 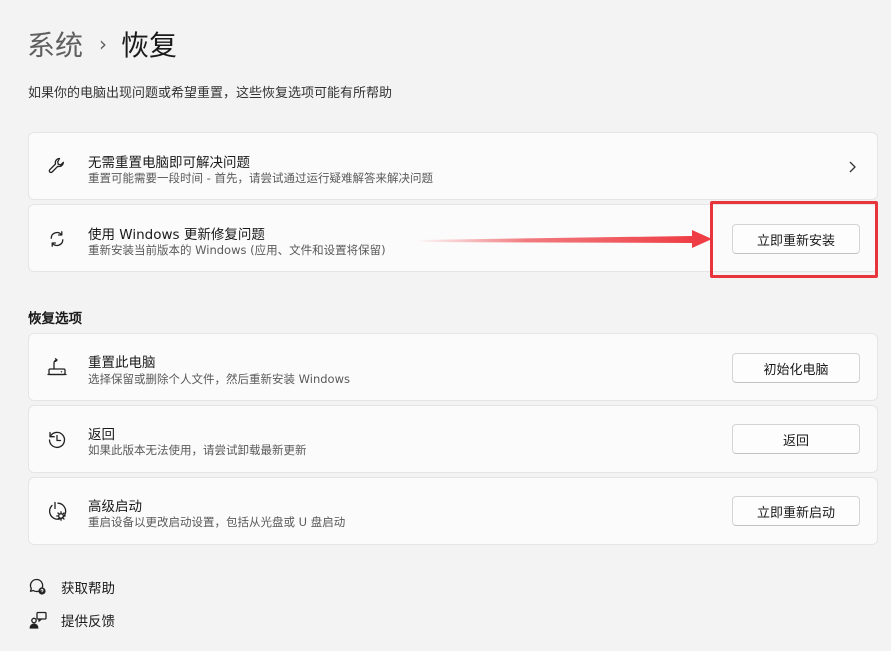 What do you see at coordinates (169, 163) in the screenshot?
I see `troubleshoot-title: 无需重置电脑即可解决问题` at bounding box center [169, 163].